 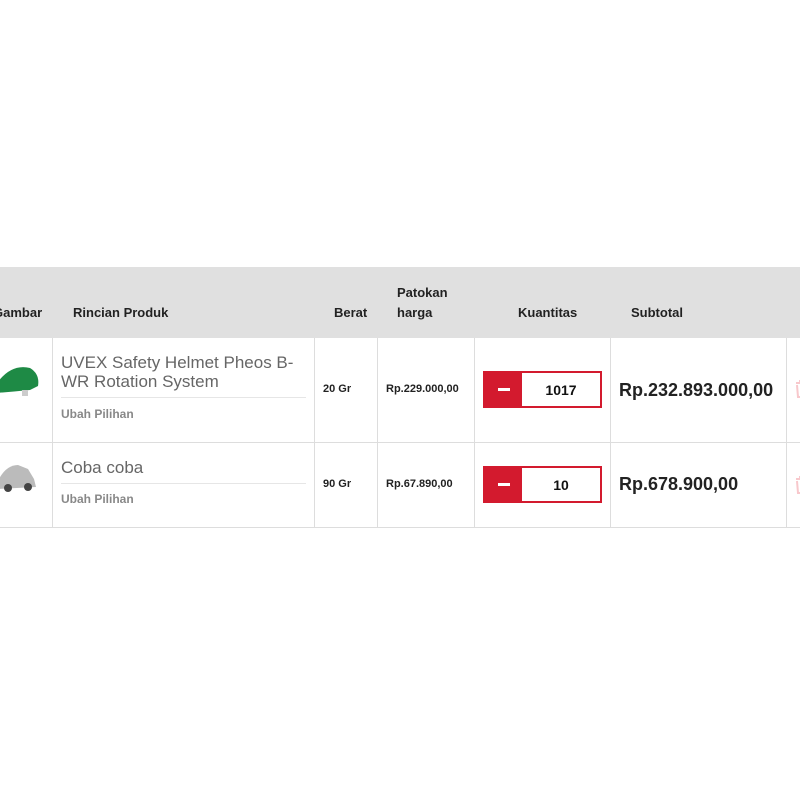 I want to click on harga: Rp.229.000,00, so click(x=422, y=389).